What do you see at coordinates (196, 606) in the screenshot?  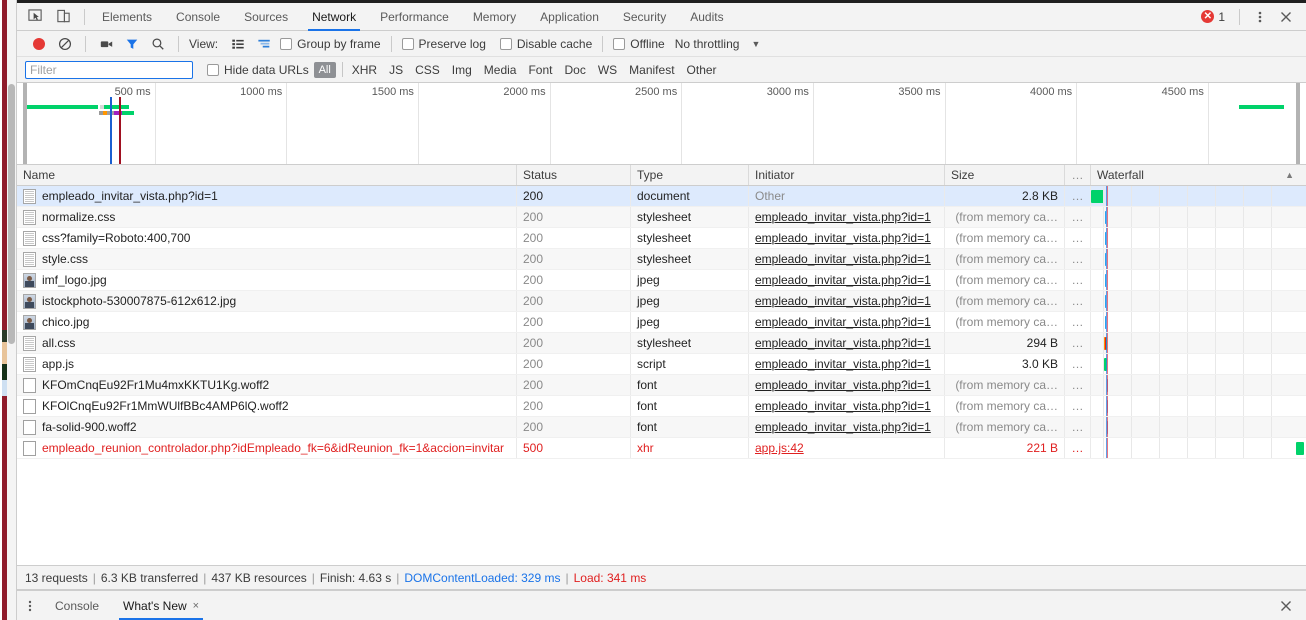 I see `drawer-tab-close-icon: ×` at bounding box center [196, 606].